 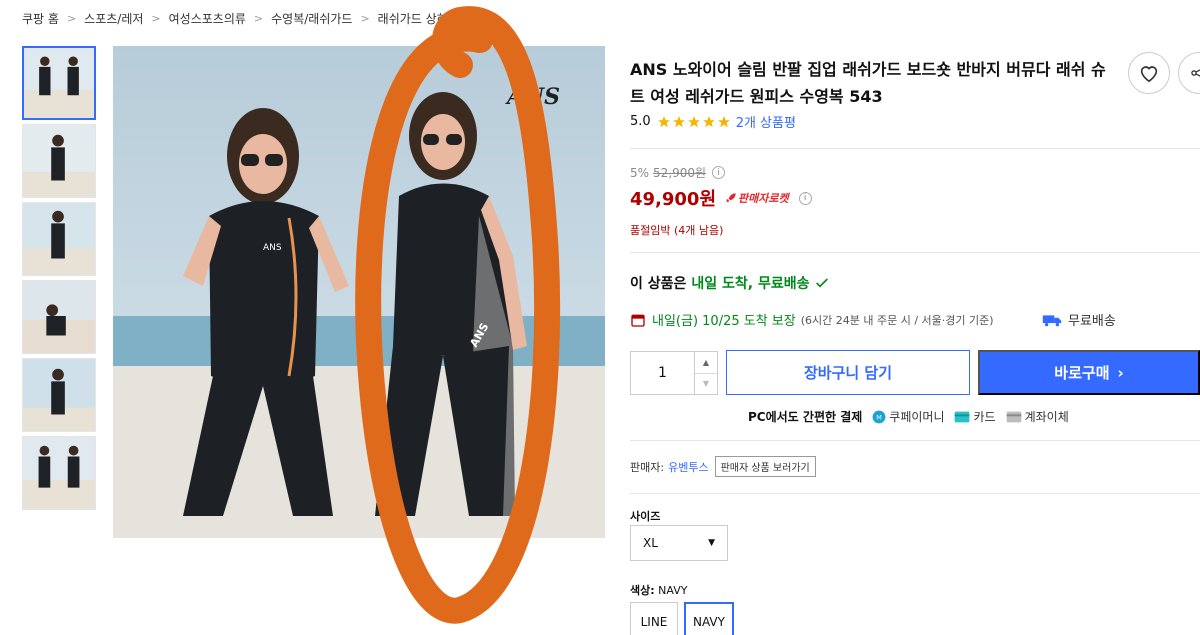 What do you see at coordinates (642, 590) in the screenshot?
I see `color-label: 색상:` at bounding box center [642, 590].